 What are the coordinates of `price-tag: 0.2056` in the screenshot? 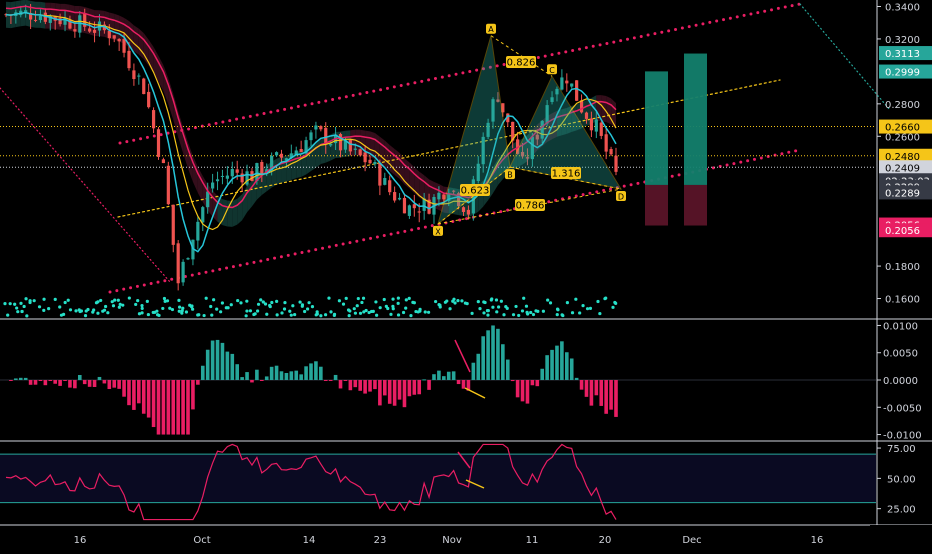 It's located at (905, 230).